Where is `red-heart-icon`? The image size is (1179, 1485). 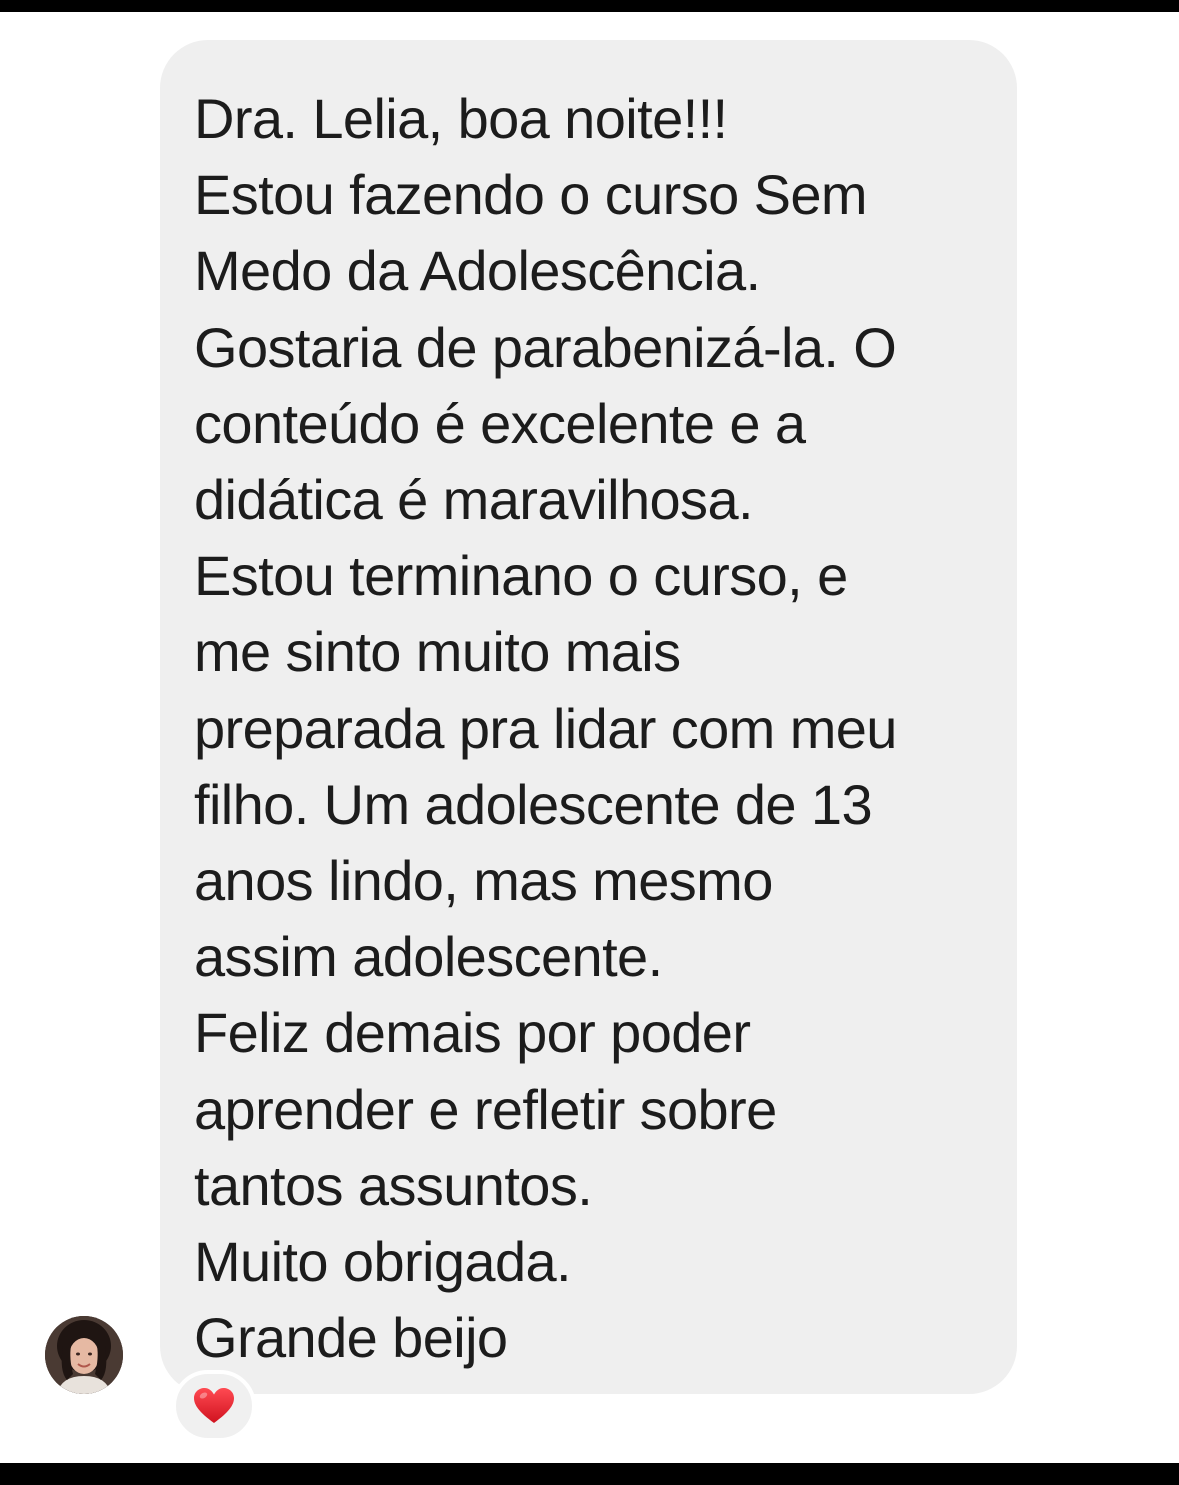
red-heart-icon is located at coordinates (214, 1405).